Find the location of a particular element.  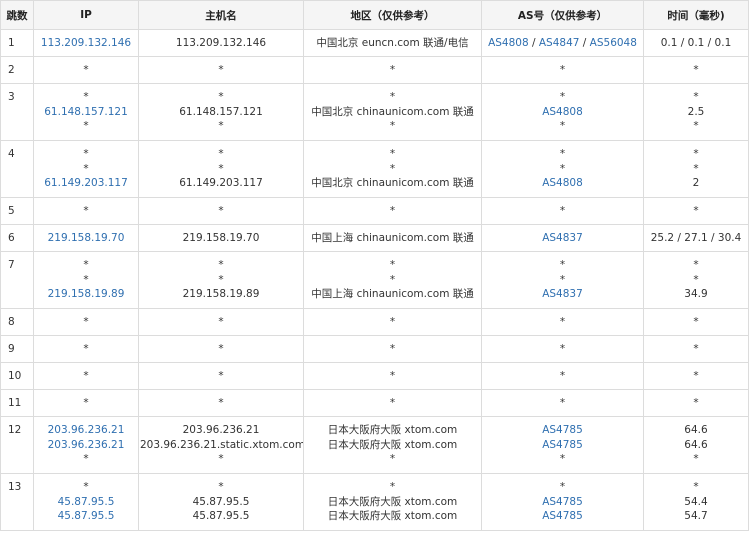

region-cell: * 中国北京 chinaunicom.com 联通 * is located at coordinates (392, 112).